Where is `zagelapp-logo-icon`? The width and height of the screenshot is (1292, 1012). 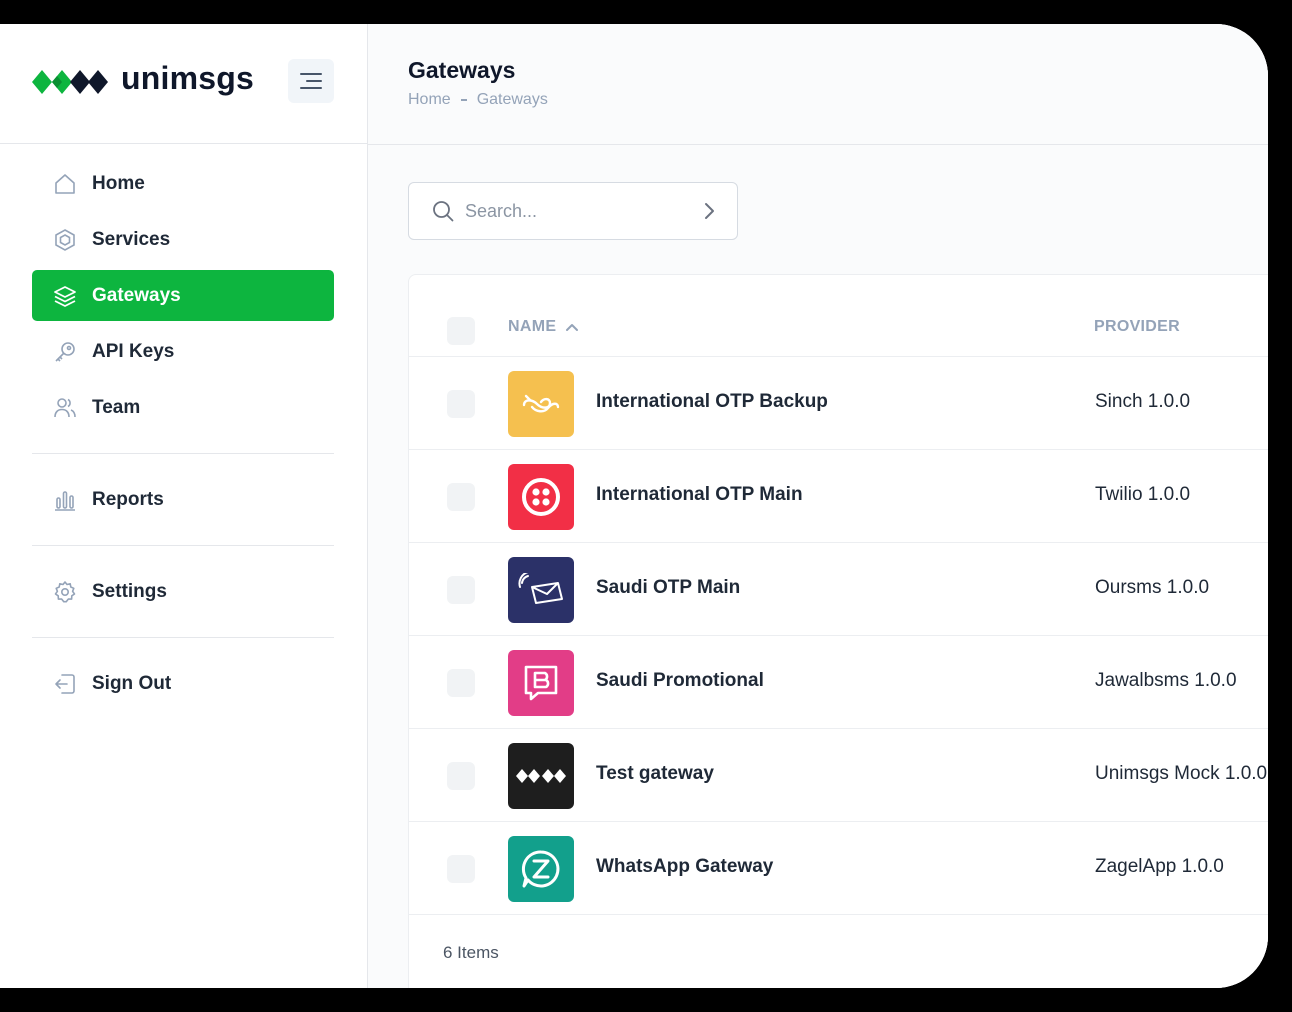
zagelapp-logo-icon is located at coordinates (541, 869).